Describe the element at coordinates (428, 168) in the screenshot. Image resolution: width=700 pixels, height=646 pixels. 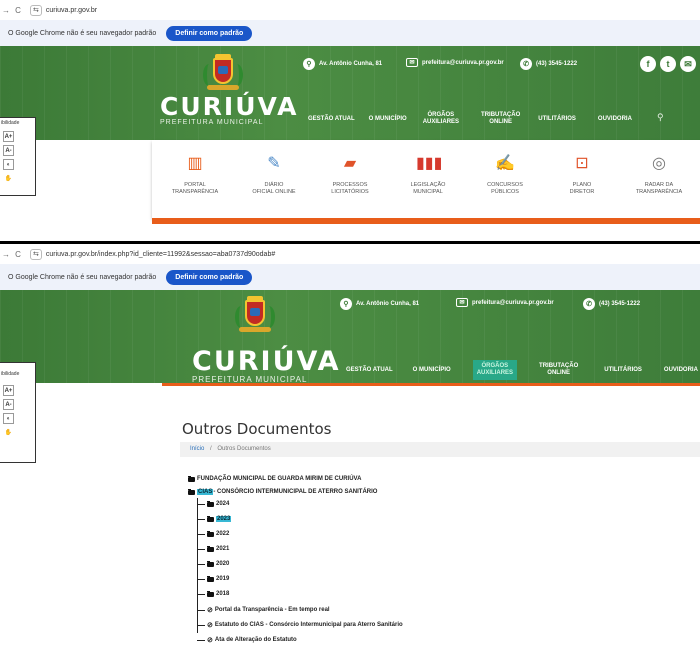
I see `quick-link-legislacao-municipal: ▮▮▮ LEGISLAÇÃO MUNICIPAL` at that location.